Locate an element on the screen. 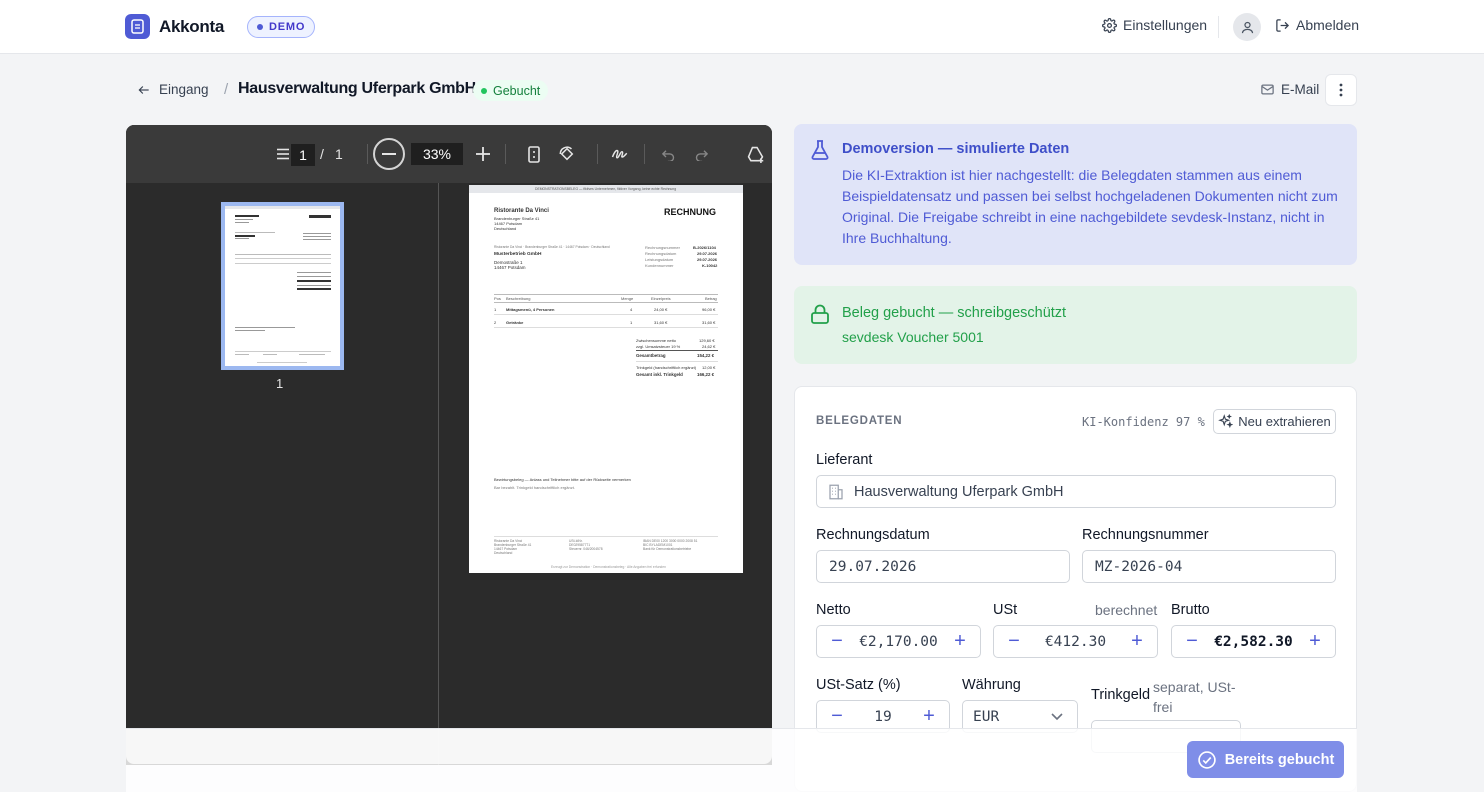  row-unit: 24,00 € is located at coordinates (661, 309).